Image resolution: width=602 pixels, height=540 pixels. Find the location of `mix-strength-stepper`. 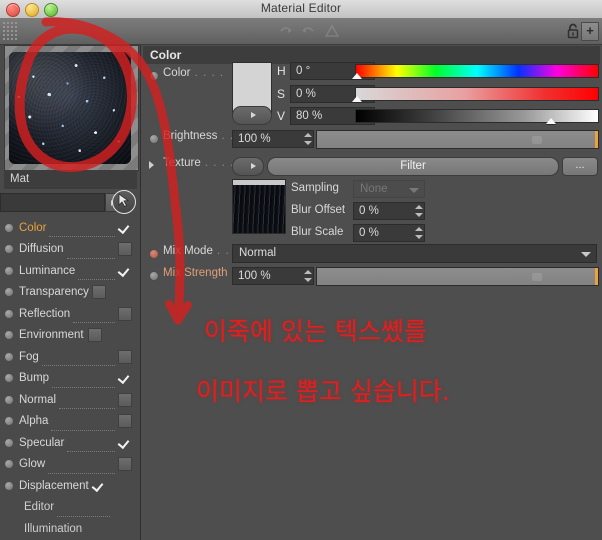

mix-strength-stepper is located at coordinates (307, 276).